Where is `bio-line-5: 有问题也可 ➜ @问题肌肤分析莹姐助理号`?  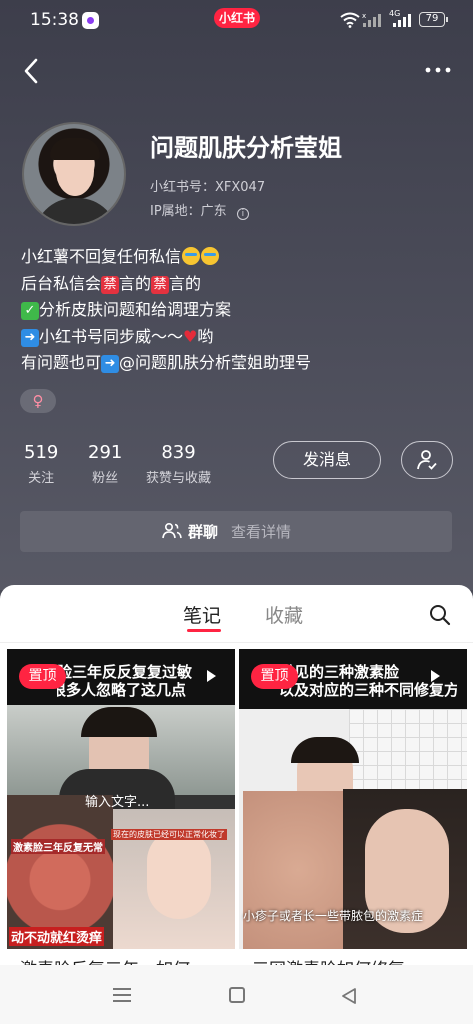 bio-line-5: 有问题也可 ➜ @问题肌肤分析莹姐助理号 is located at coordinates (241, 363).